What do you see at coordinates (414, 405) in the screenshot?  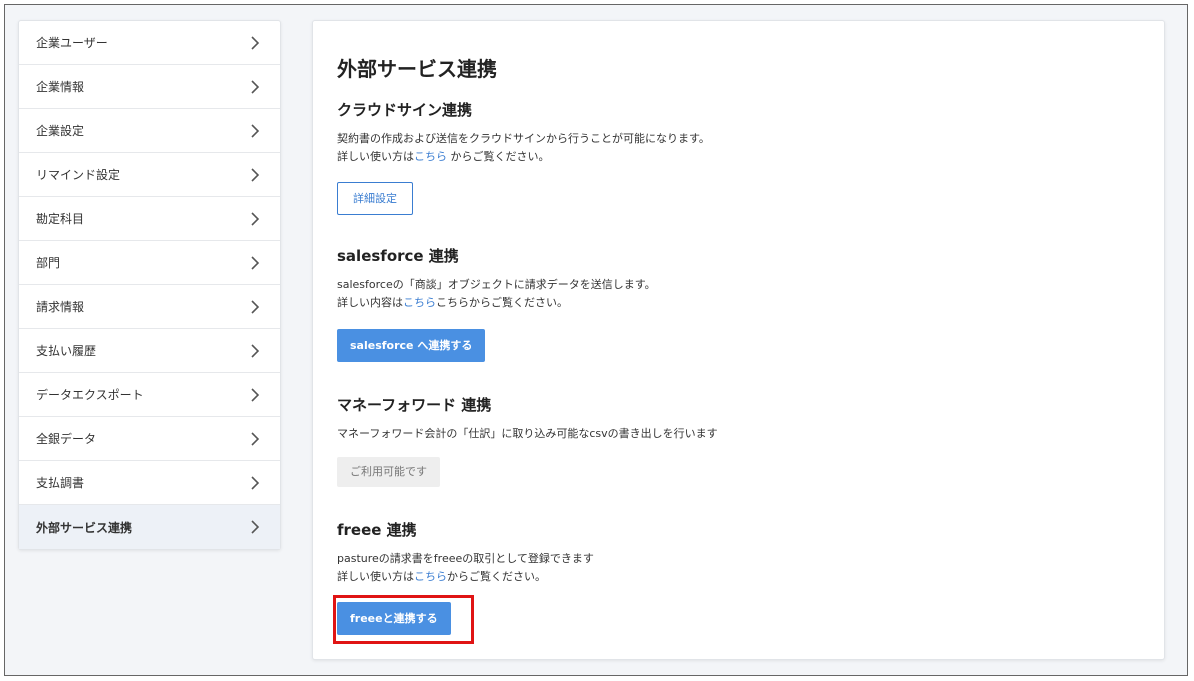 I see `section-title: マネーフォワード 連携` at bounding box center [414, 405].